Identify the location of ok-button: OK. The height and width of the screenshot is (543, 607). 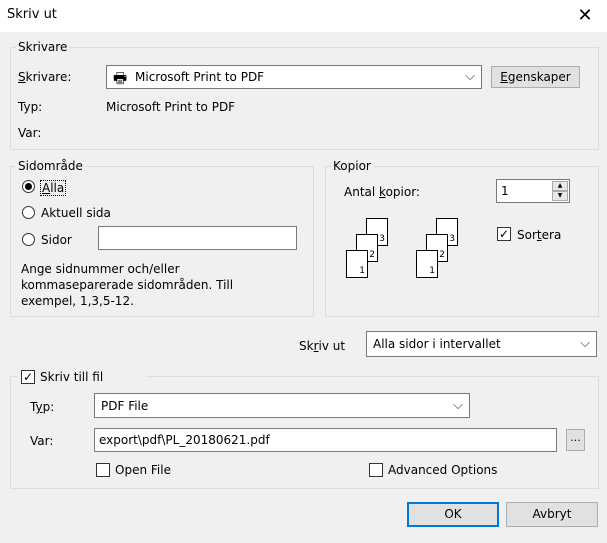
(453, 514).